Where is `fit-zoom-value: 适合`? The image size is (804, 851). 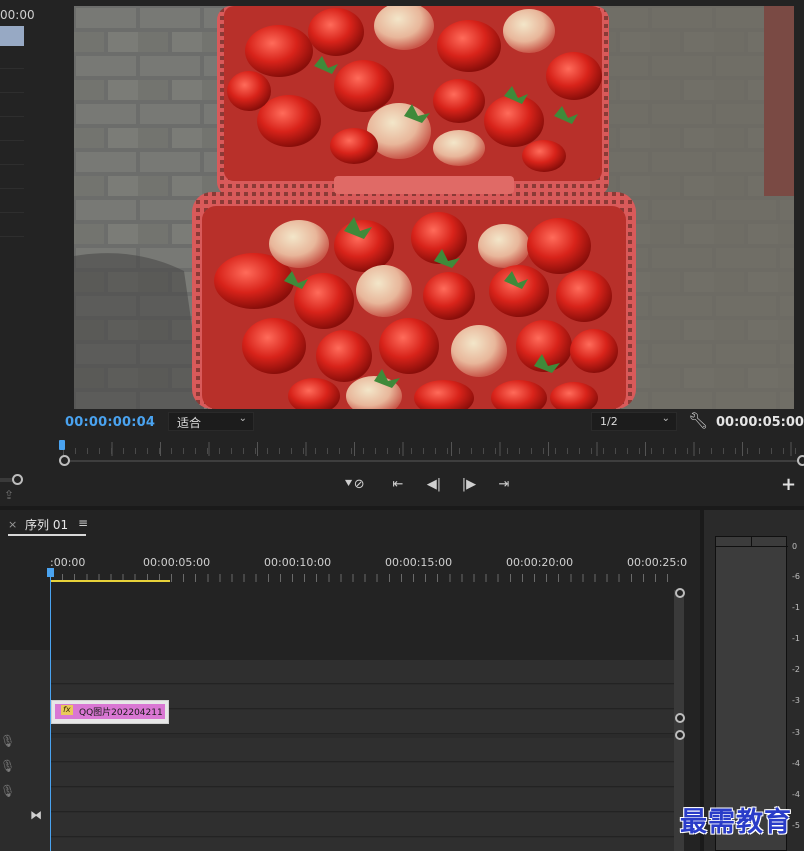
fit-zoom-value: 适合 is located at coordinates (189, 423).